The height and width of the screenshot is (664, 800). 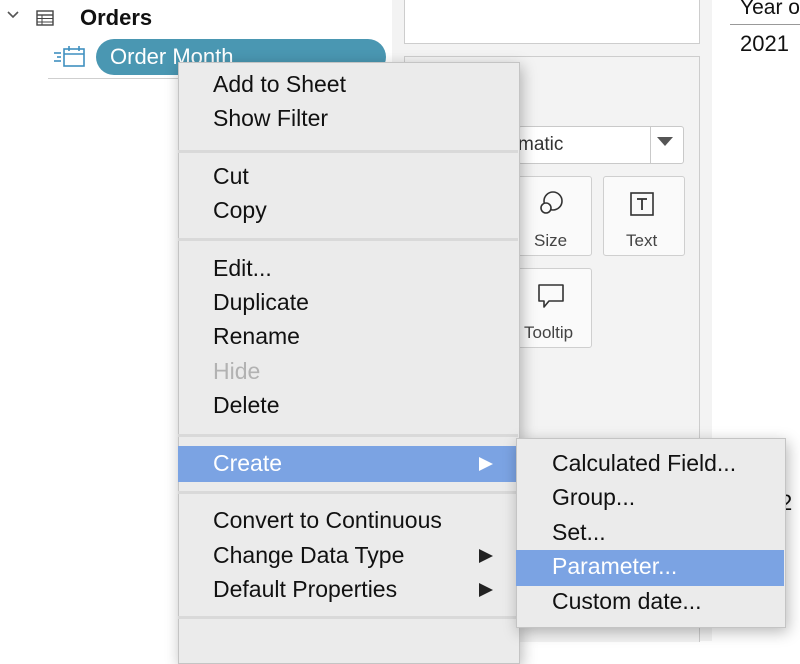 I want to click on menu-item-default-properties: Default Properties, so click(x=305, y=589).